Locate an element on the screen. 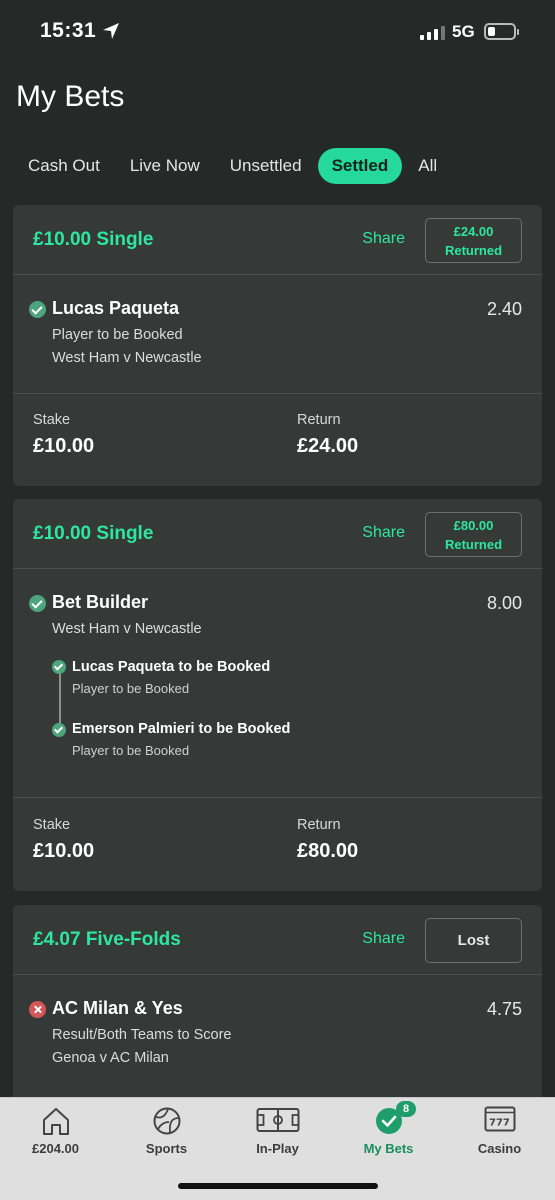  home-indicator is located at coordinates (278, 1186).